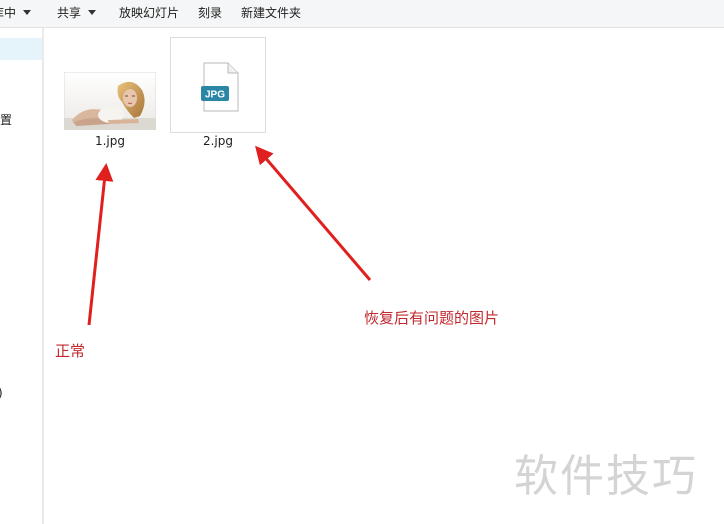 The width and height of the screenshot is (724, 524). Describe the element at coordinates (100, 244) in the screenshot. I see `arrow-to-normal-image` at that location.